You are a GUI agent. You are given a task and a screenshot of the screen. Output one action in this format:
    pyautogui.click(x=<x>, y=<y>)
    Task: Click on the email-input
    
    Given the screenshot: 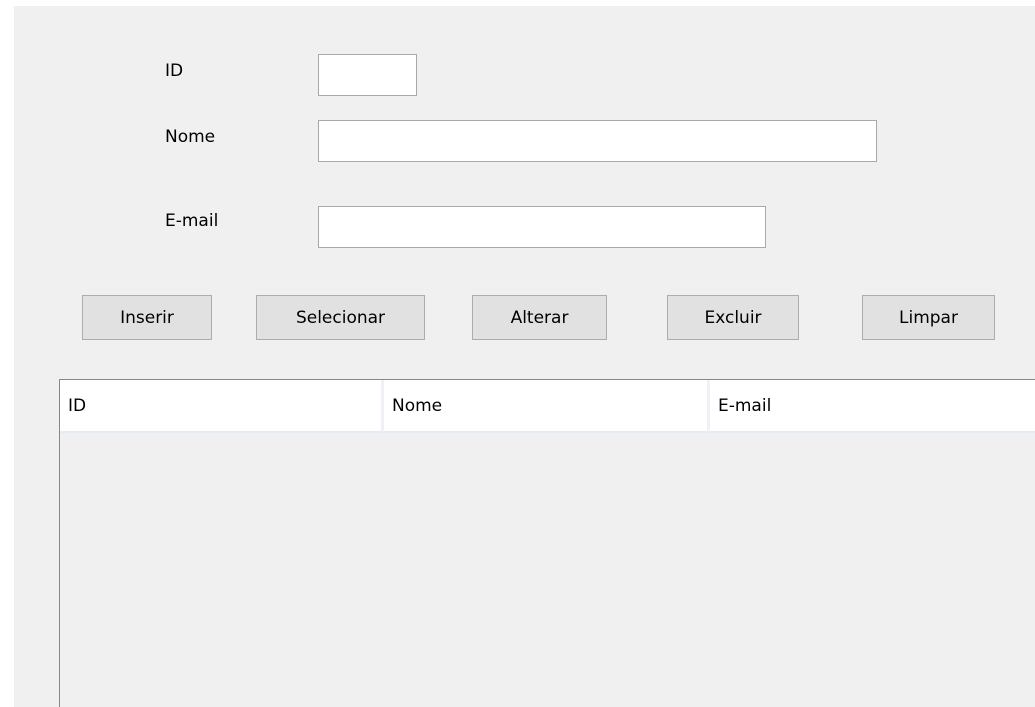 What is the action you would take?
    pyautogui.click(x=542, y=227)
    